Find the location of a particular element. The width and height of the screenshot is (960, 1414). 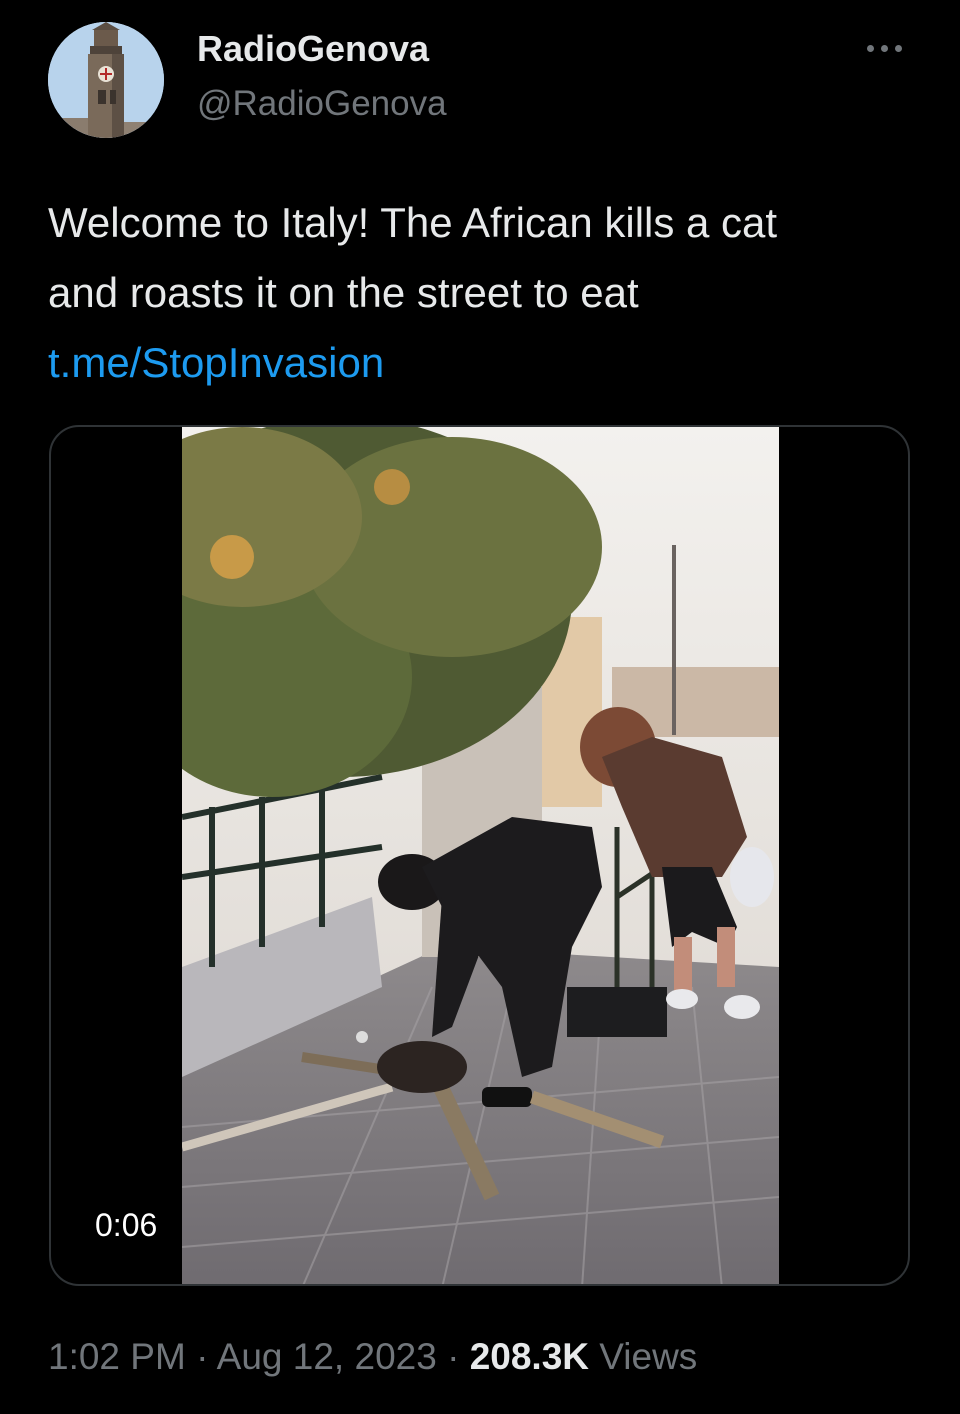

views-count: 208.3K is located at coordinates (529, 1356).